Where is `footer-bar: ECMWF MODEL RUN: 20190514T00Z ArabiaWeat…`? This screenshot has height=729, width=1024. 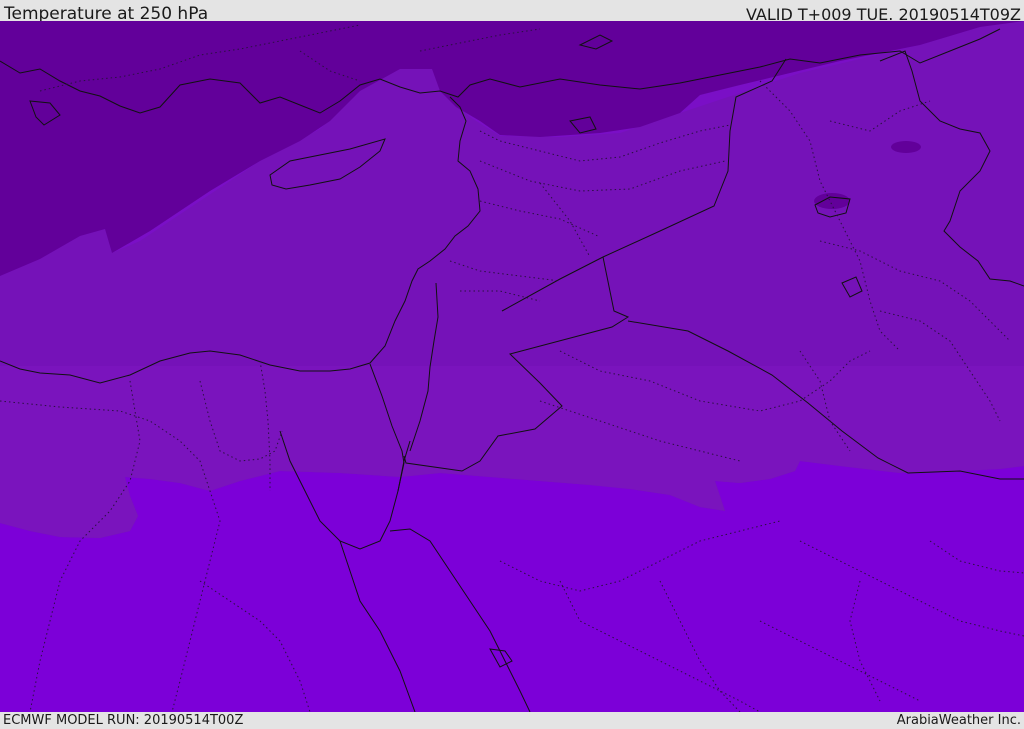 footer-bar: ECMWF MODEL RUN: 20190514T00Z ArabiaWeat… is located at coordinates (512, 720).